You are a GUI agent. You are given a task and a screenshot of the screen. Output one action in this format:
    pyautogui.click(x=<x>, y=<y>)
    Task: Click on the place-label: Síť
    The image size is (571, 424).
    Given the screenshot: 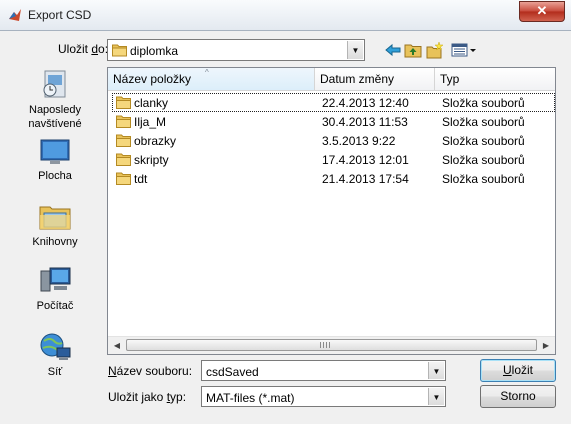 What is the action you would take?
    pyautogui.click(x=55, y=372)
    